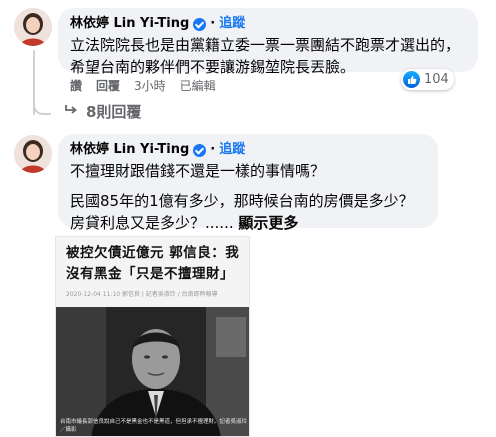 The image size is (496, 437). I want to click on comment-actions: 讚 回覆 3小時 已編輯, so click(143, 85).